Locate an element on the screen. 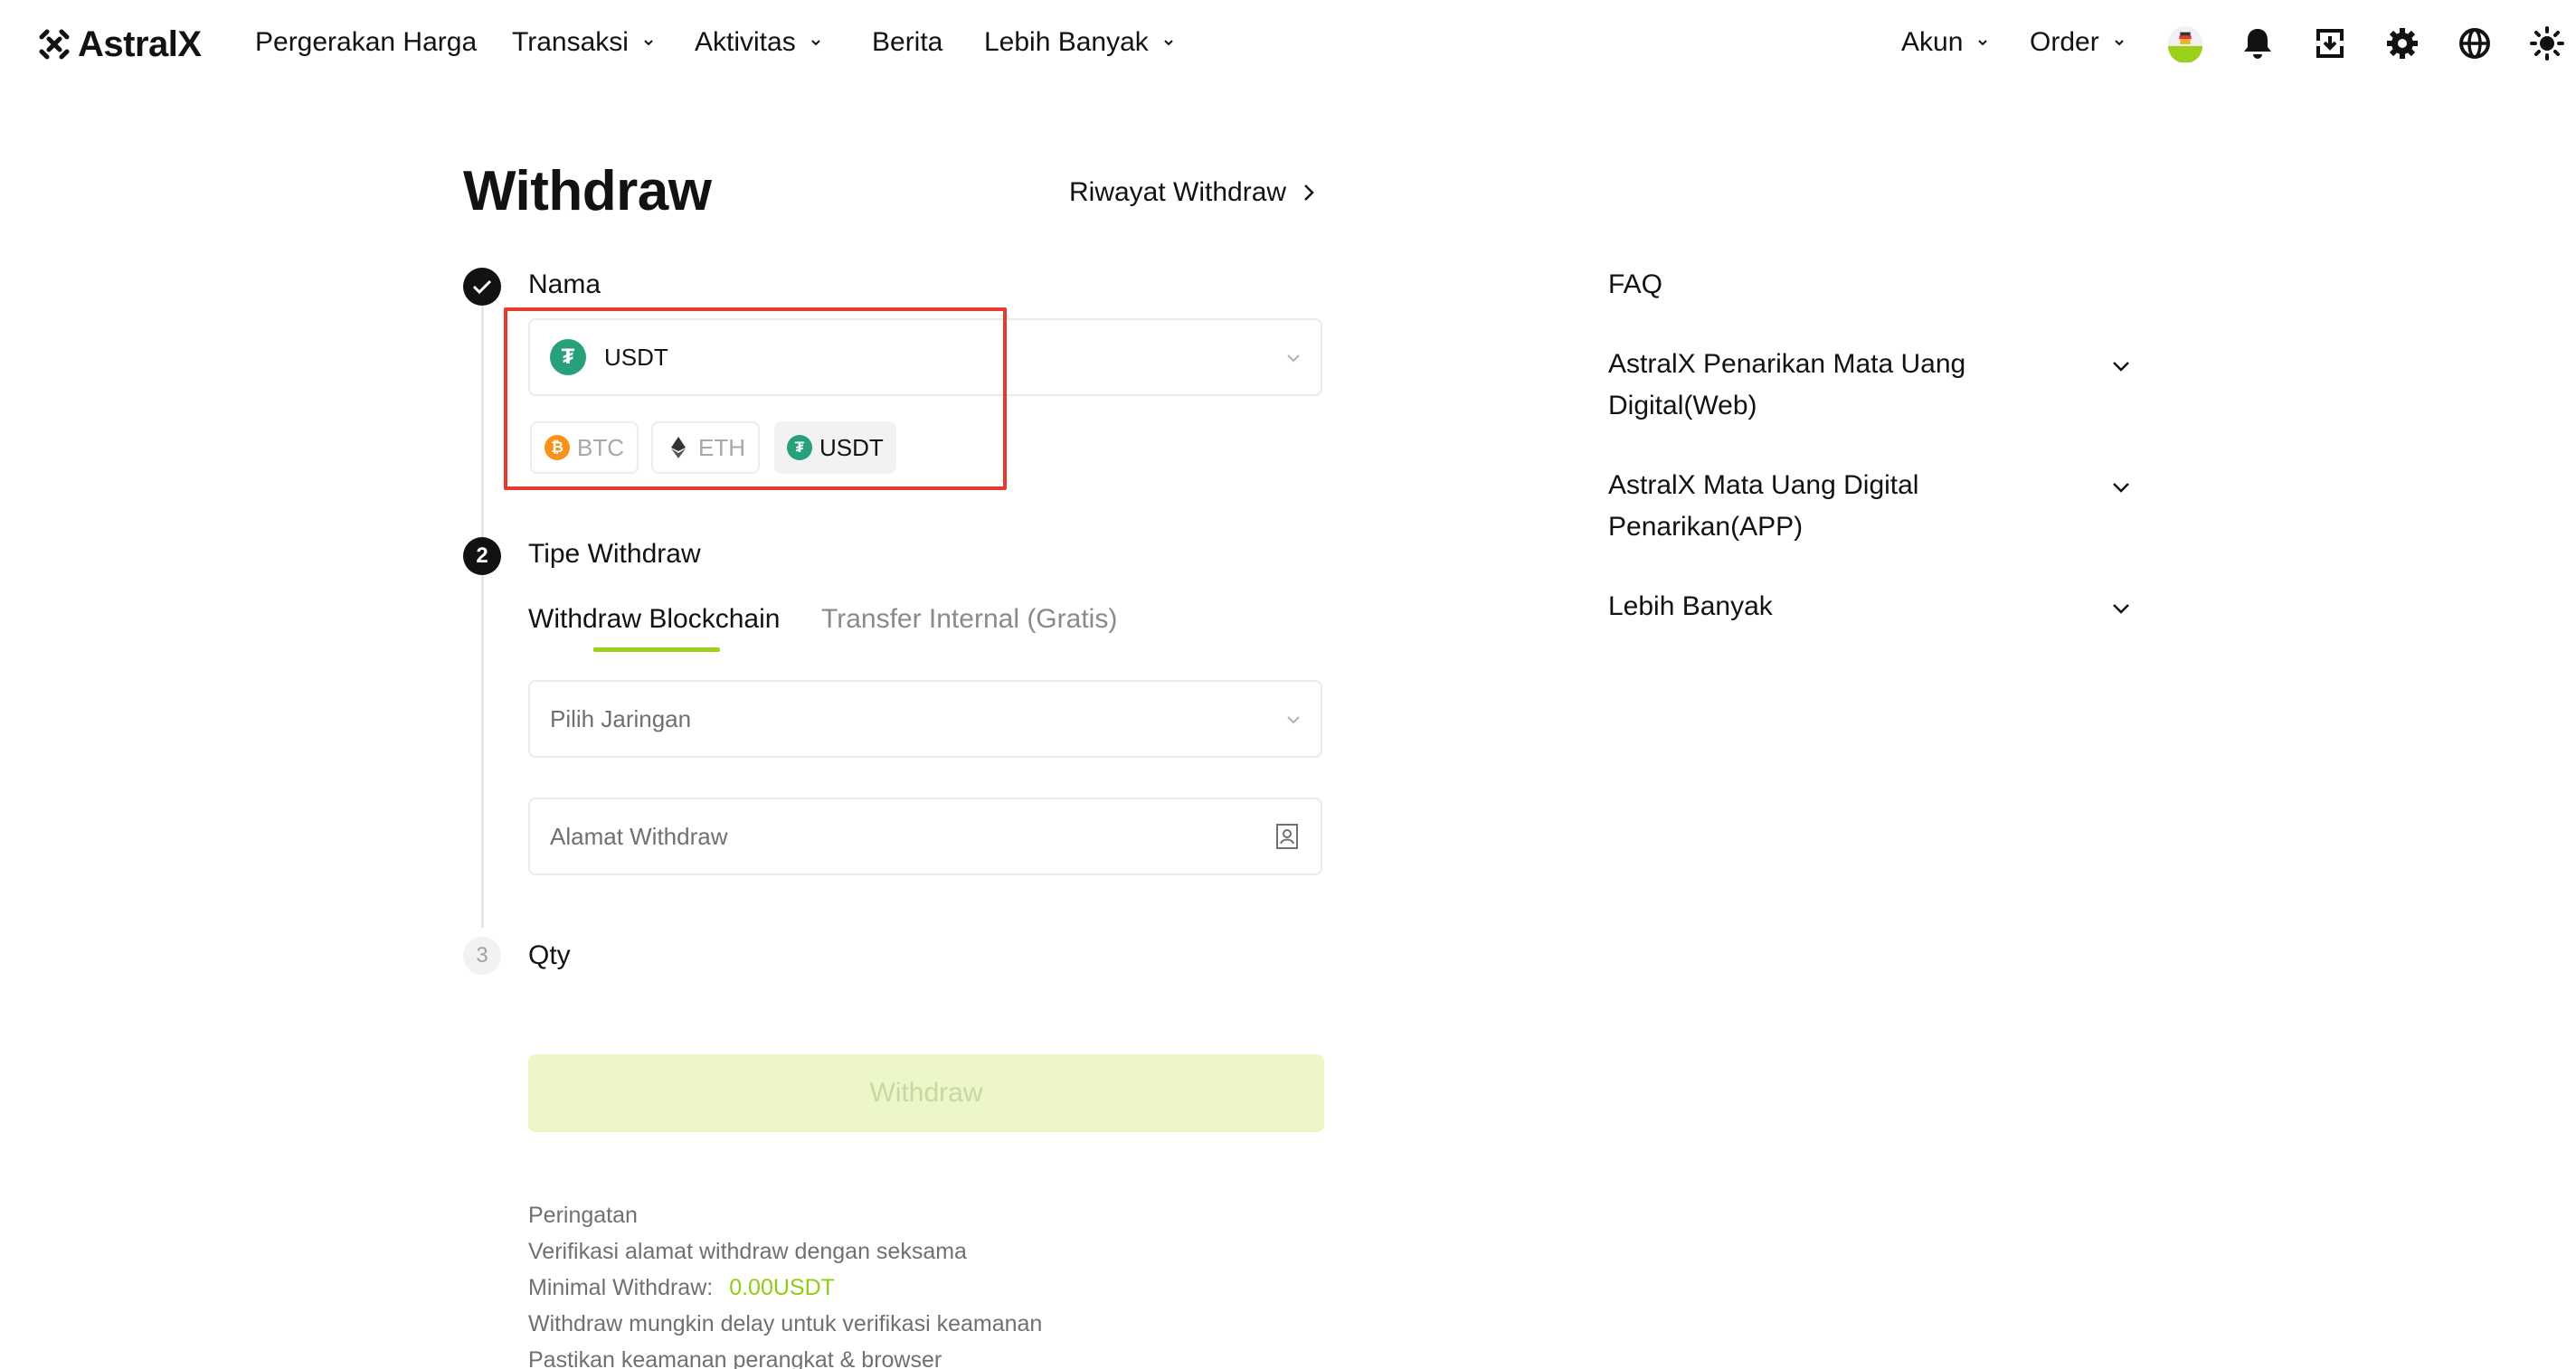  nav-label: Lebih Banyak is located at coordinates (1067, 42).